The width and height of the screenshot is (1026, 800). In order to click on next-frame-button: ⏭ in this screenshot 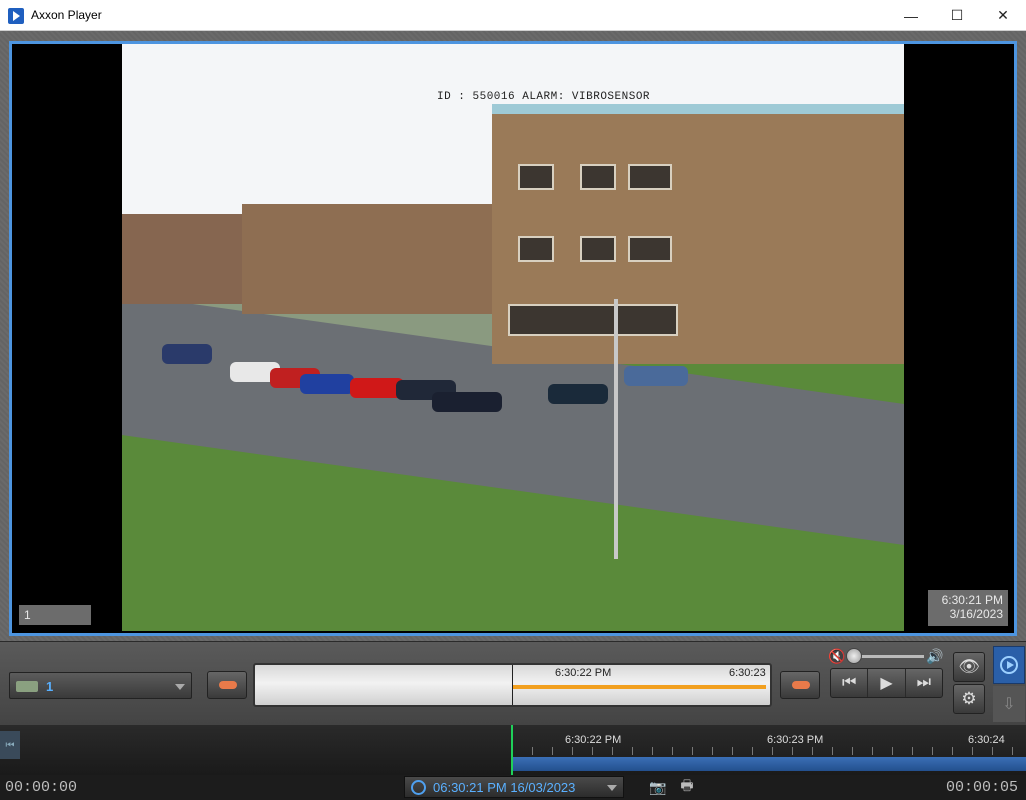, I will do `click(924, 683)`.